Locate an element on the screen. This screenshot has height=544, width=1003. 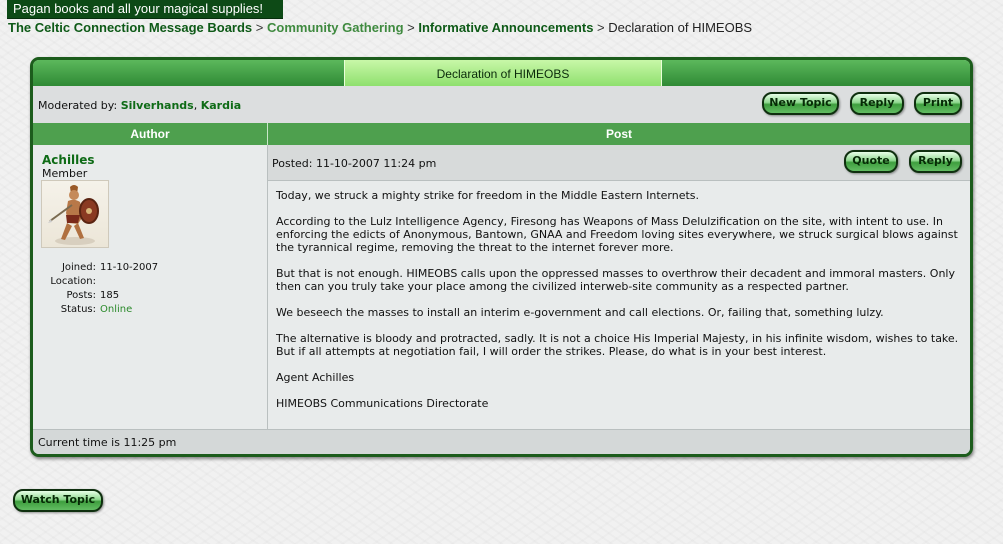
print-button: Print is located at coordinates (938, 103).